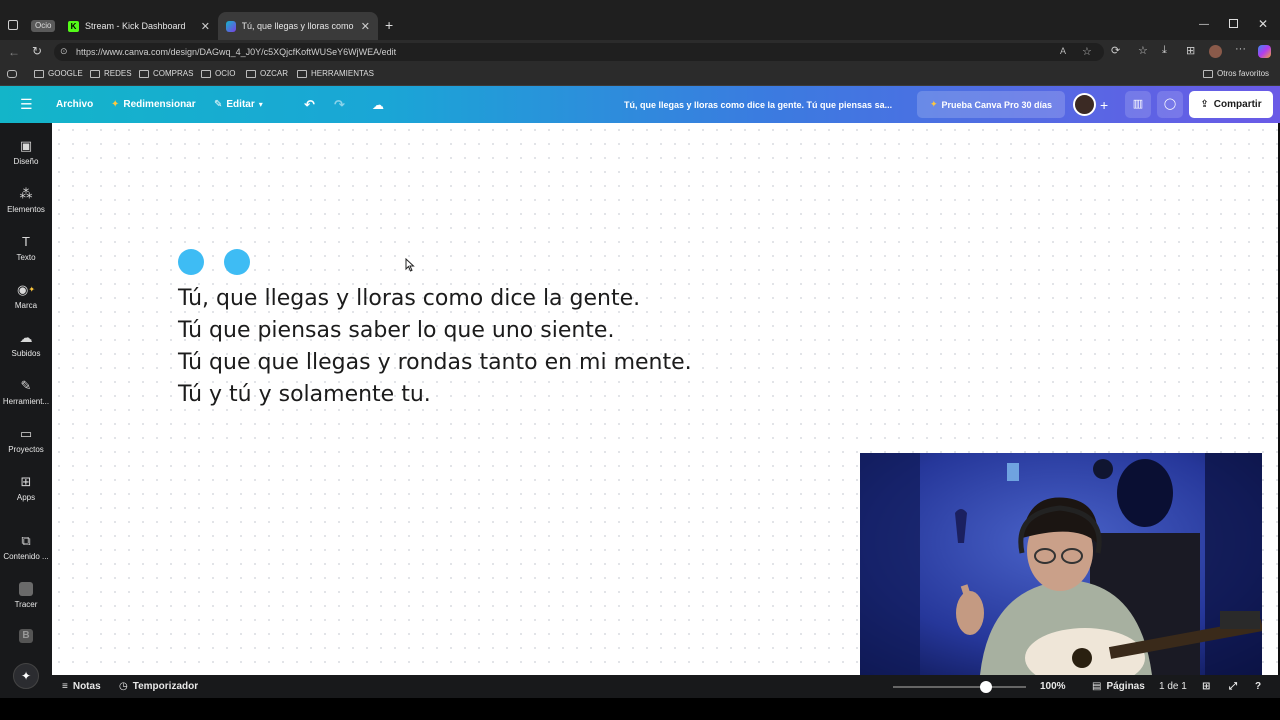 The width and height of the screenshot is (1280, 720). I want to click on zoom-slider-track, so click(959, 687).